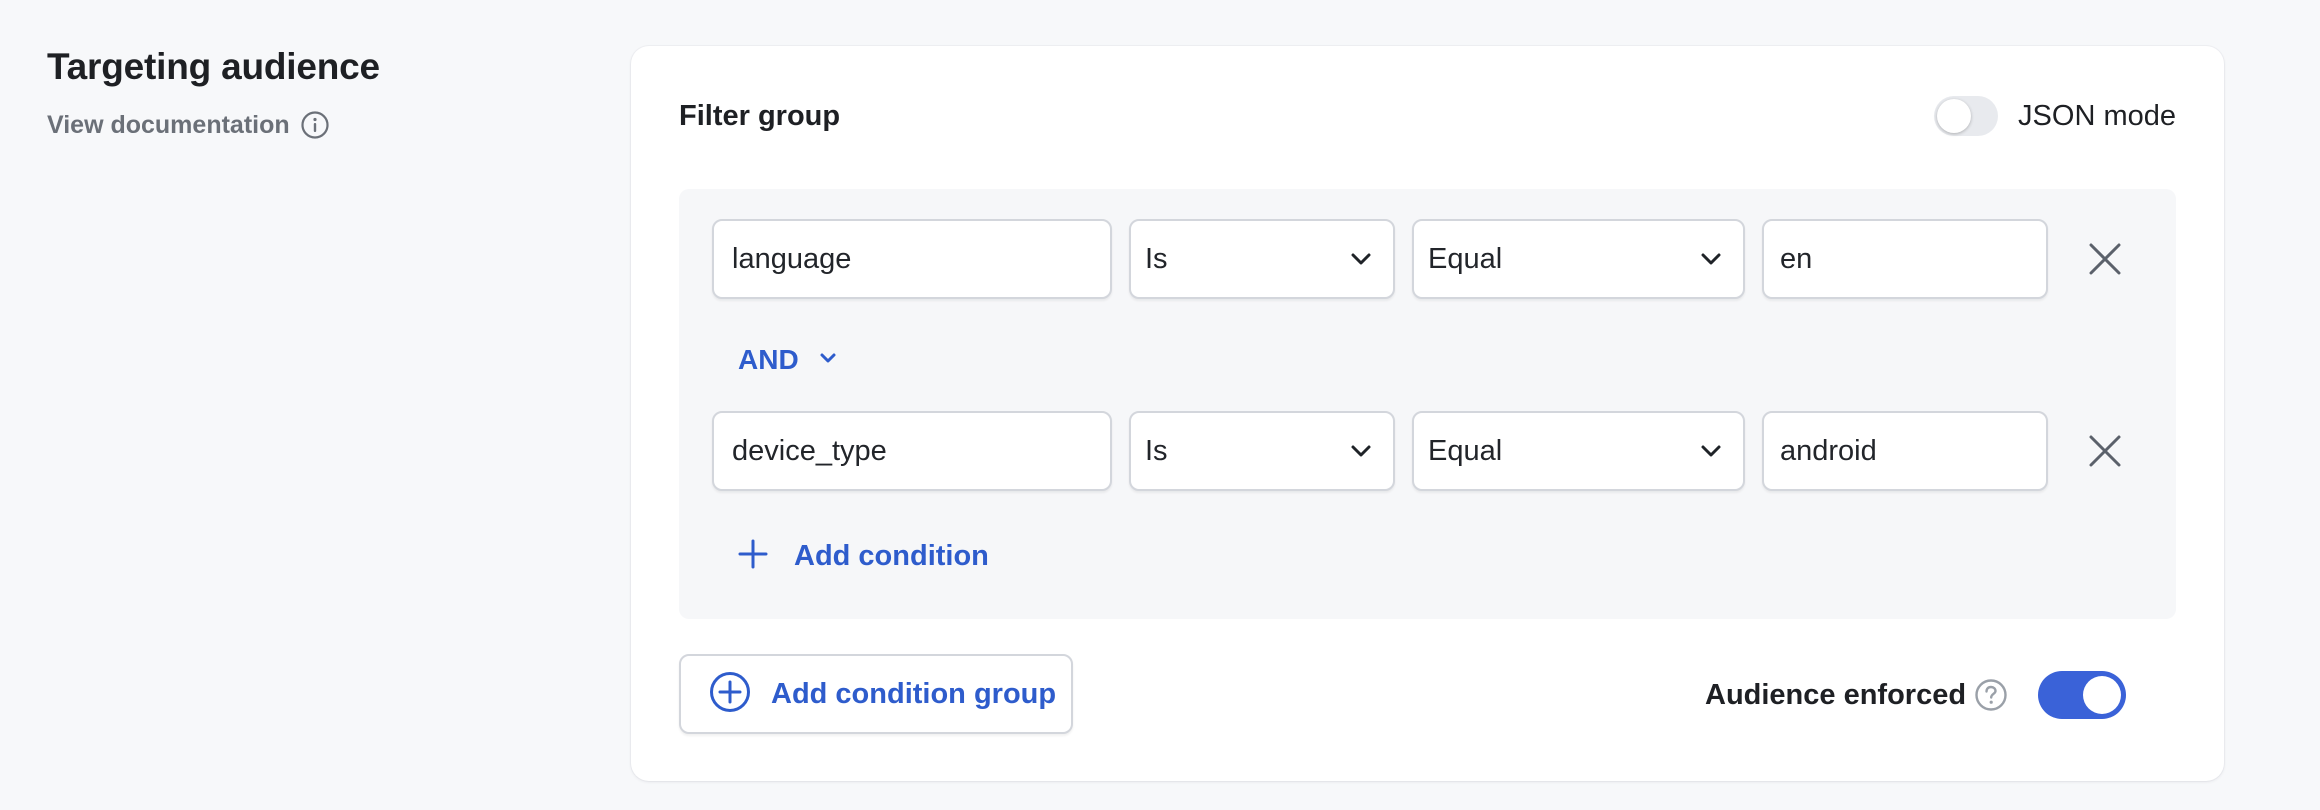 This screenshot has width=2320, height=810. Describe the element at coordinates (914, 693) in the screenshot. I see `add-condition-group-label: Add condition group` at that location.